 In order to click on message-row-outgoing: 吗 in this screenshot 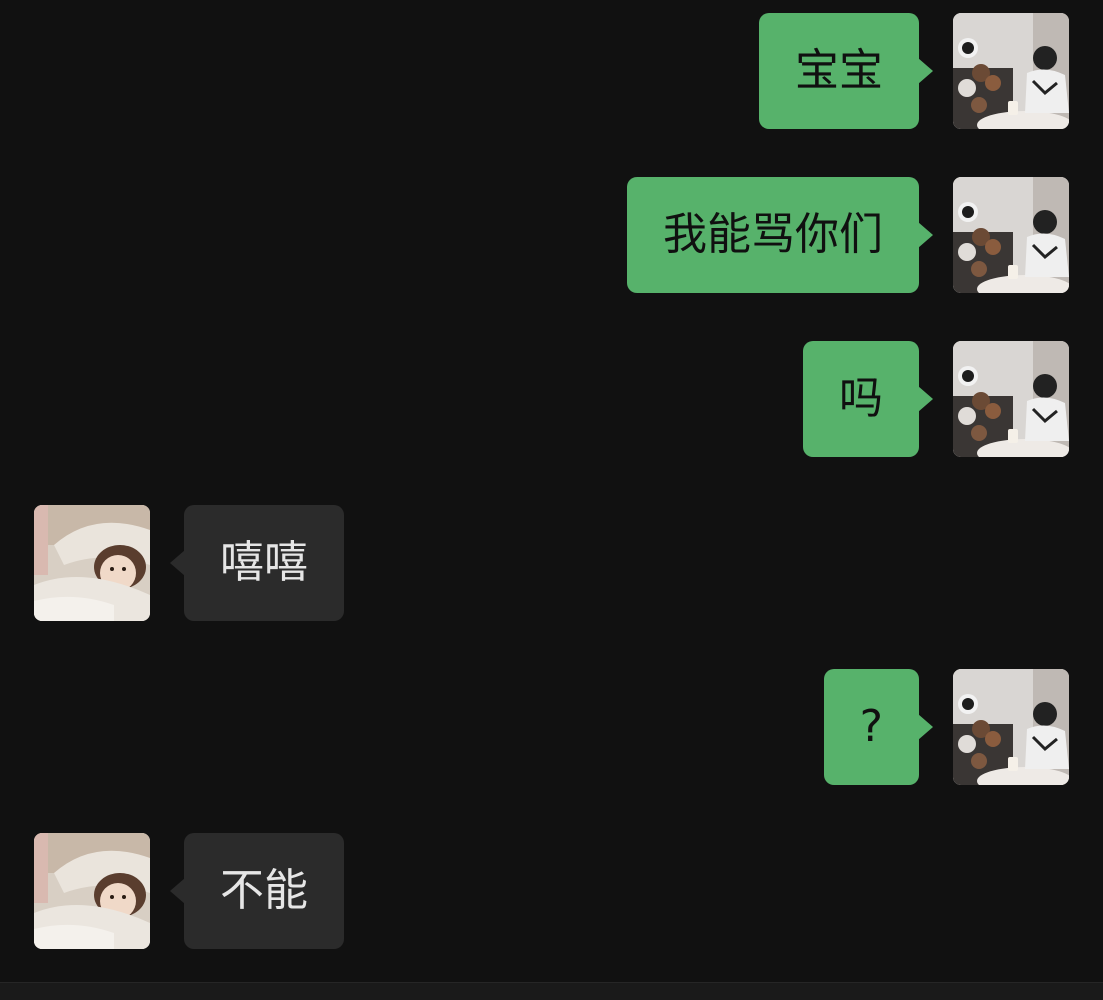, I will do `click(551, 399)`.